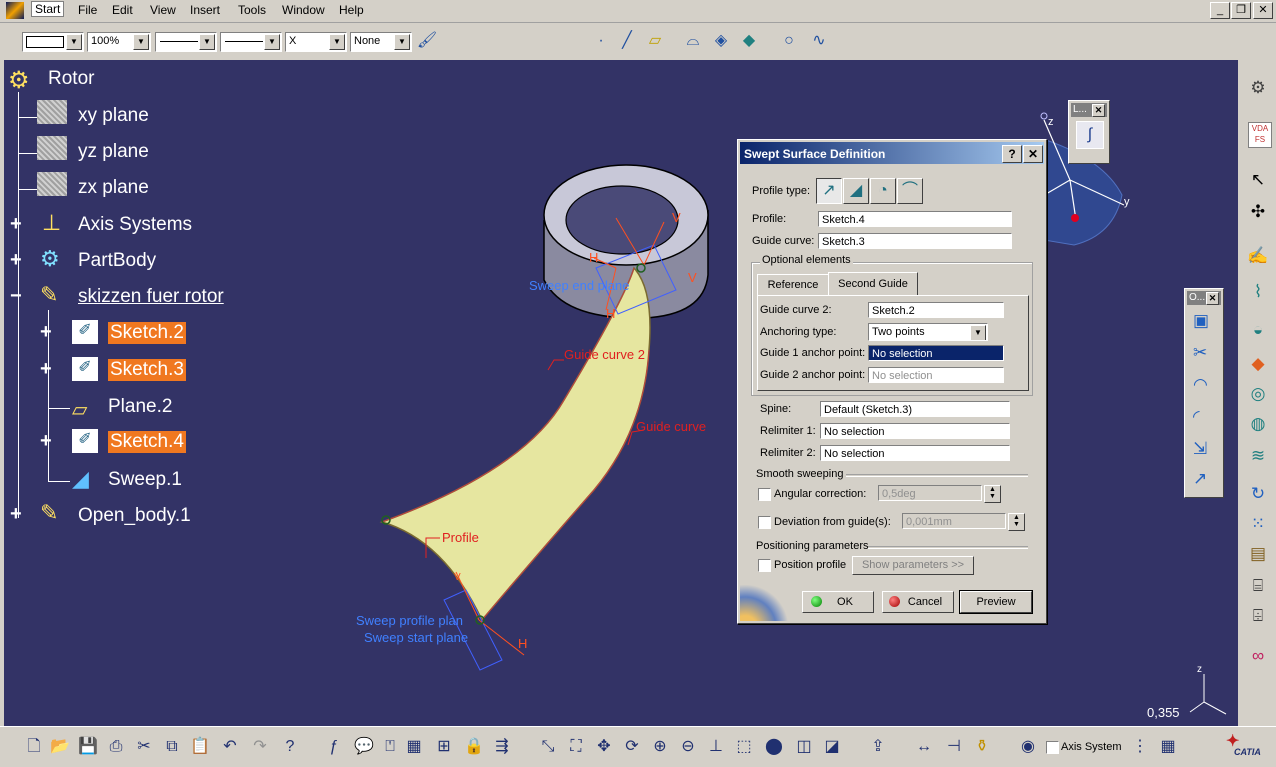  Describe the element at coordinates (1258, 88) in the screenshot. I see `workbench-icon: ⚙` at that location.